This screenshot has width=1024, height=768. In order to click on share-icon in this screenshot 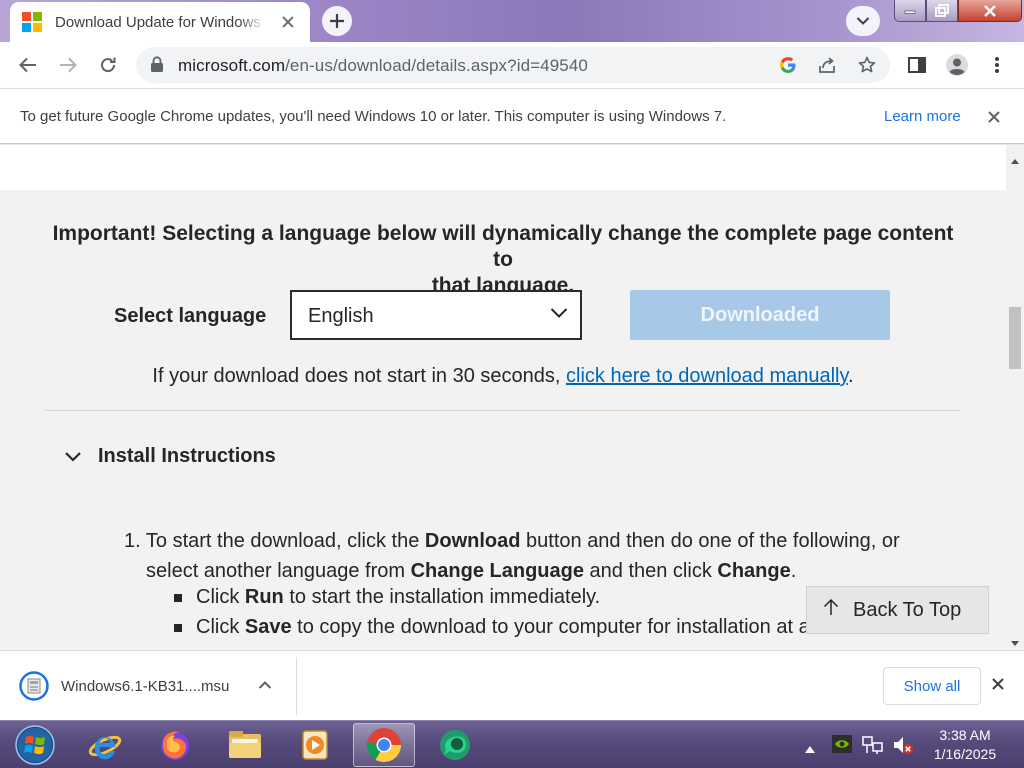, I will do `click(827, 65)`.